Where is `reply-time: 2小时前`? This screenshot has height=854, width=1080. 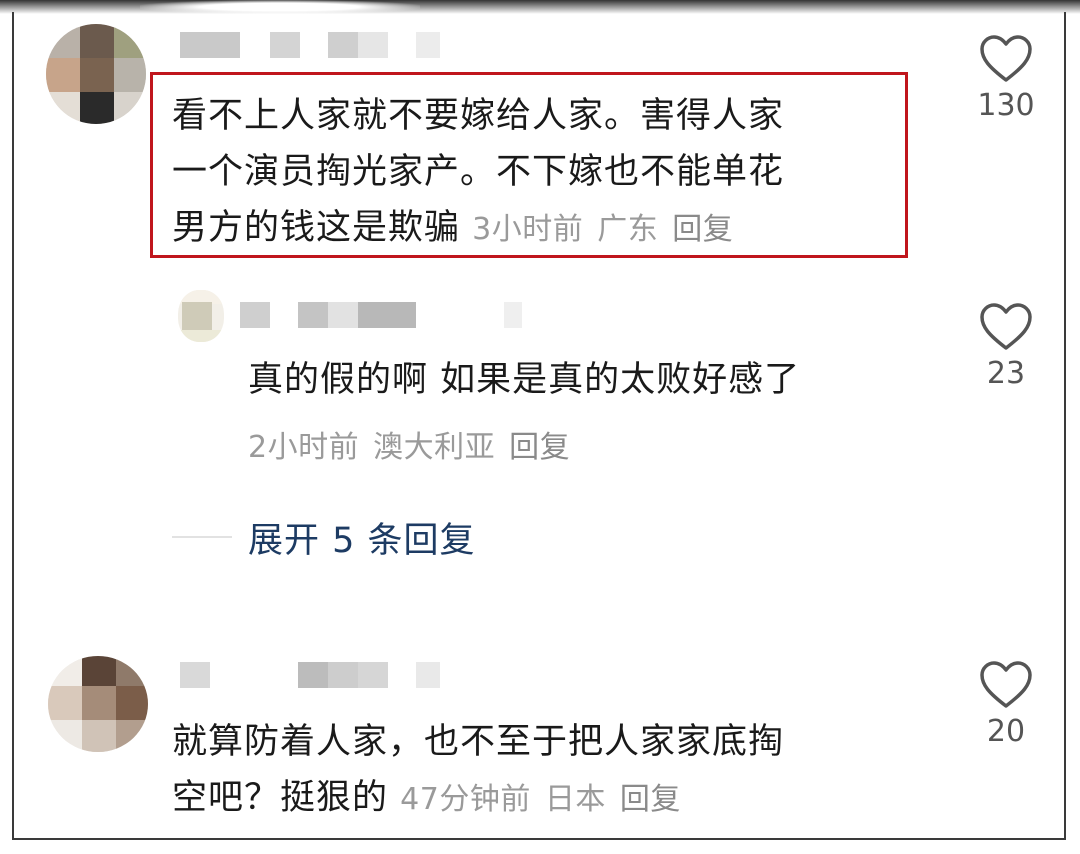 reply-time: 2小时前 is located at coordinates (304, 447).